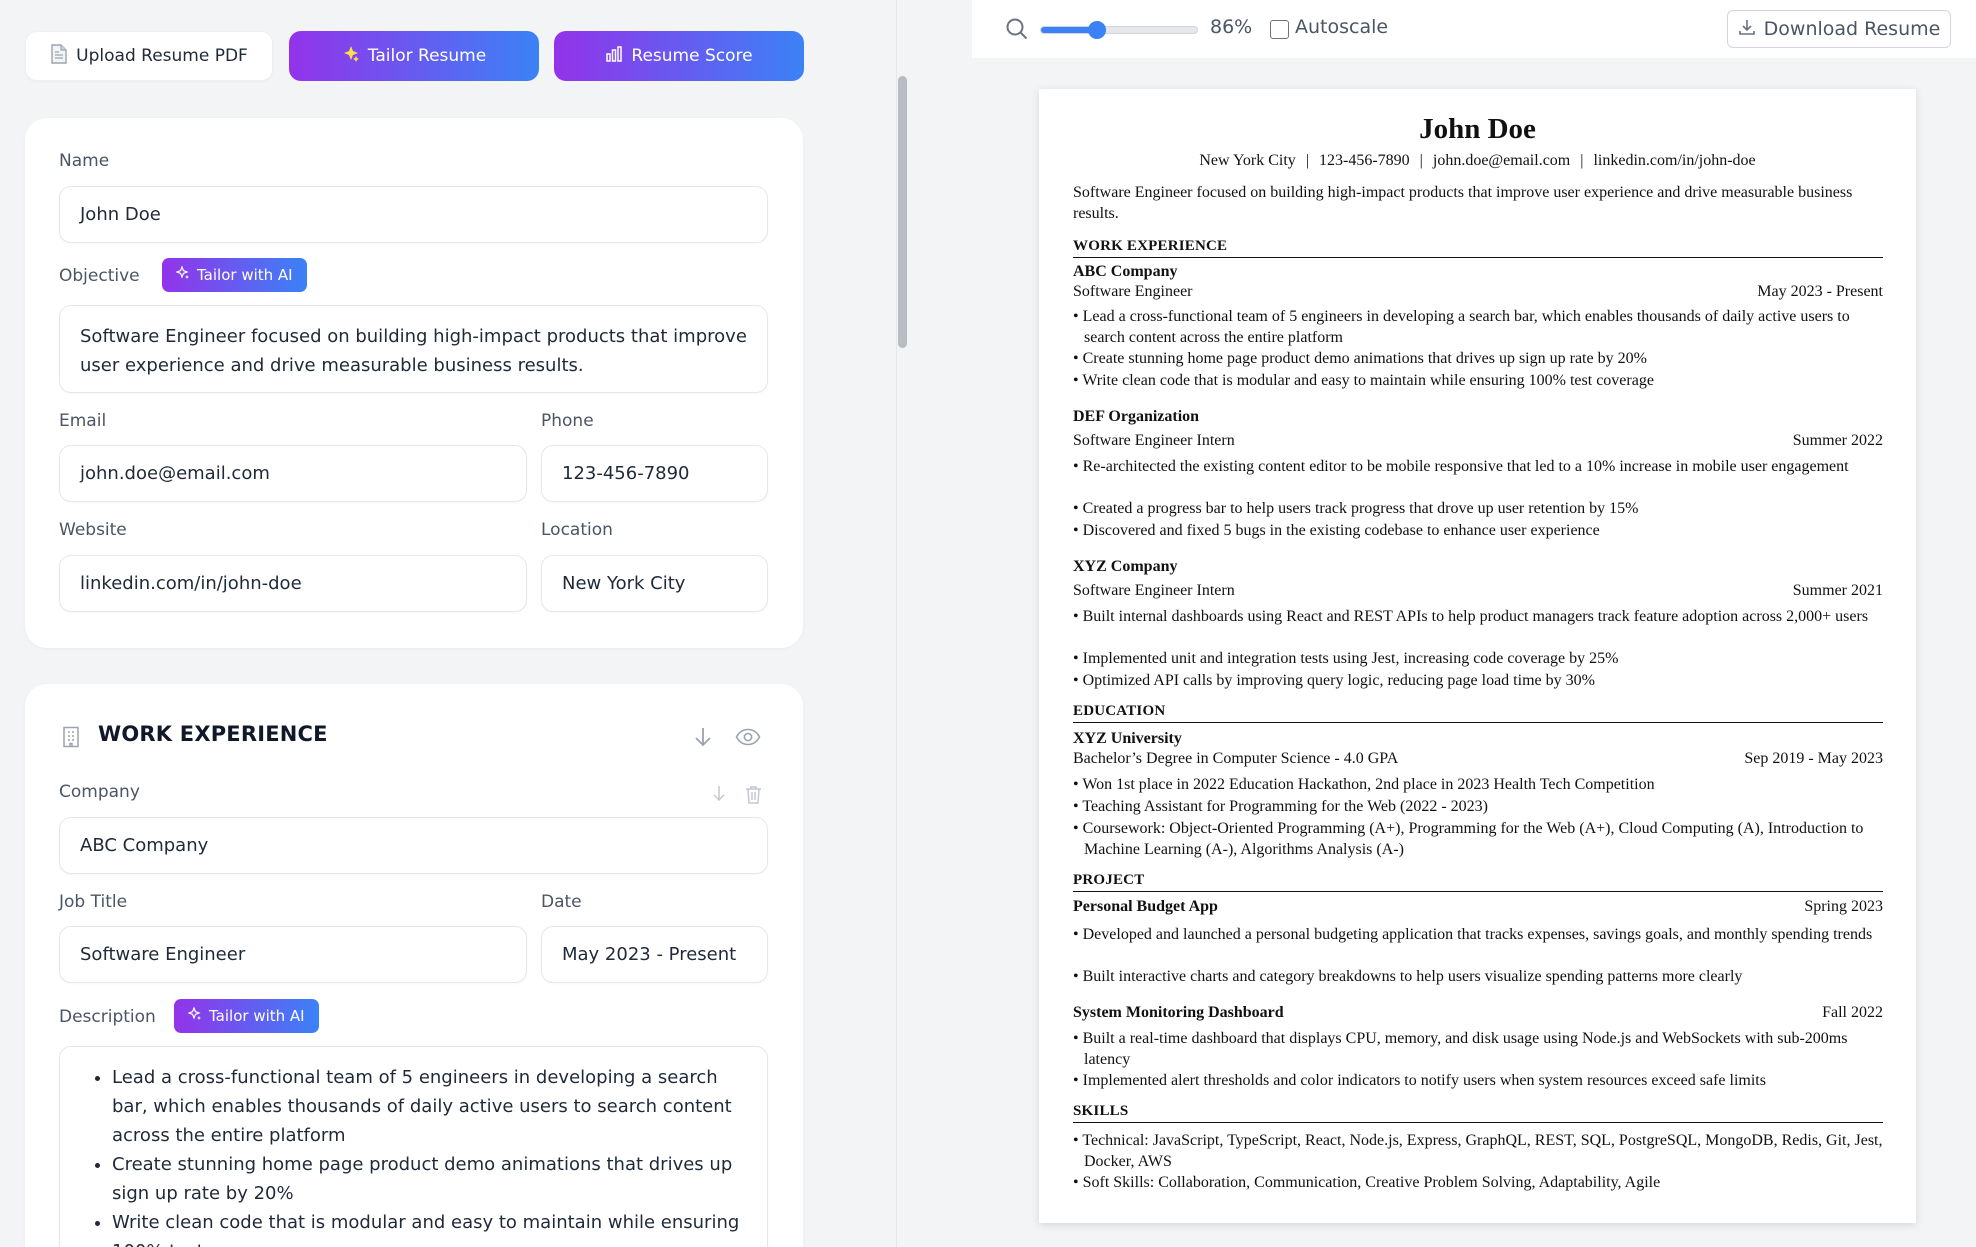  I want to click on resume-project-row: System Monitoring Dashboard Fall 2022, so click(1478, 1012).